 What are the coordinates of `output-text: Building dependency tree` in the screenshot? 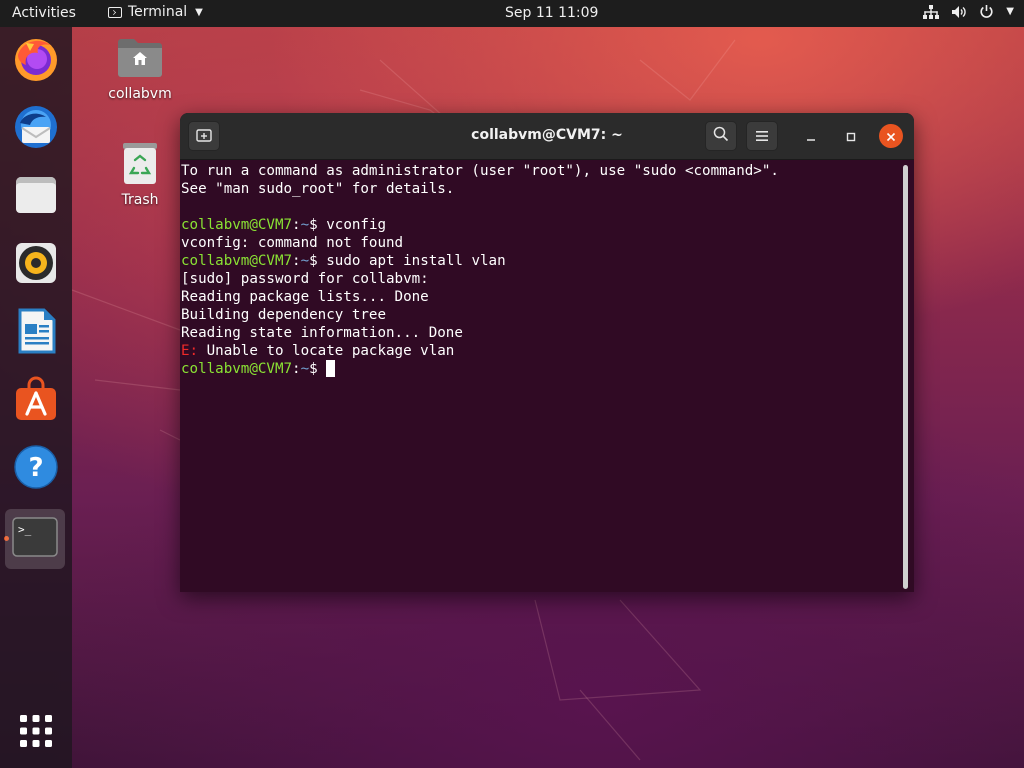 It's located at (283, 315).